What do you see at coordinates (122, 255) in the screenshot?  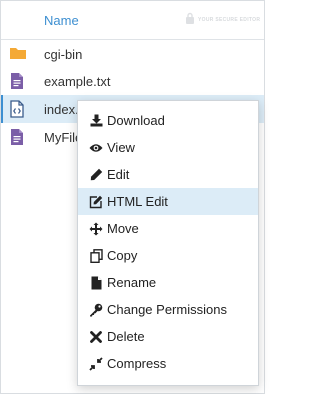 I see `menu-item-label: Copy` at bounding box center [122, 255].